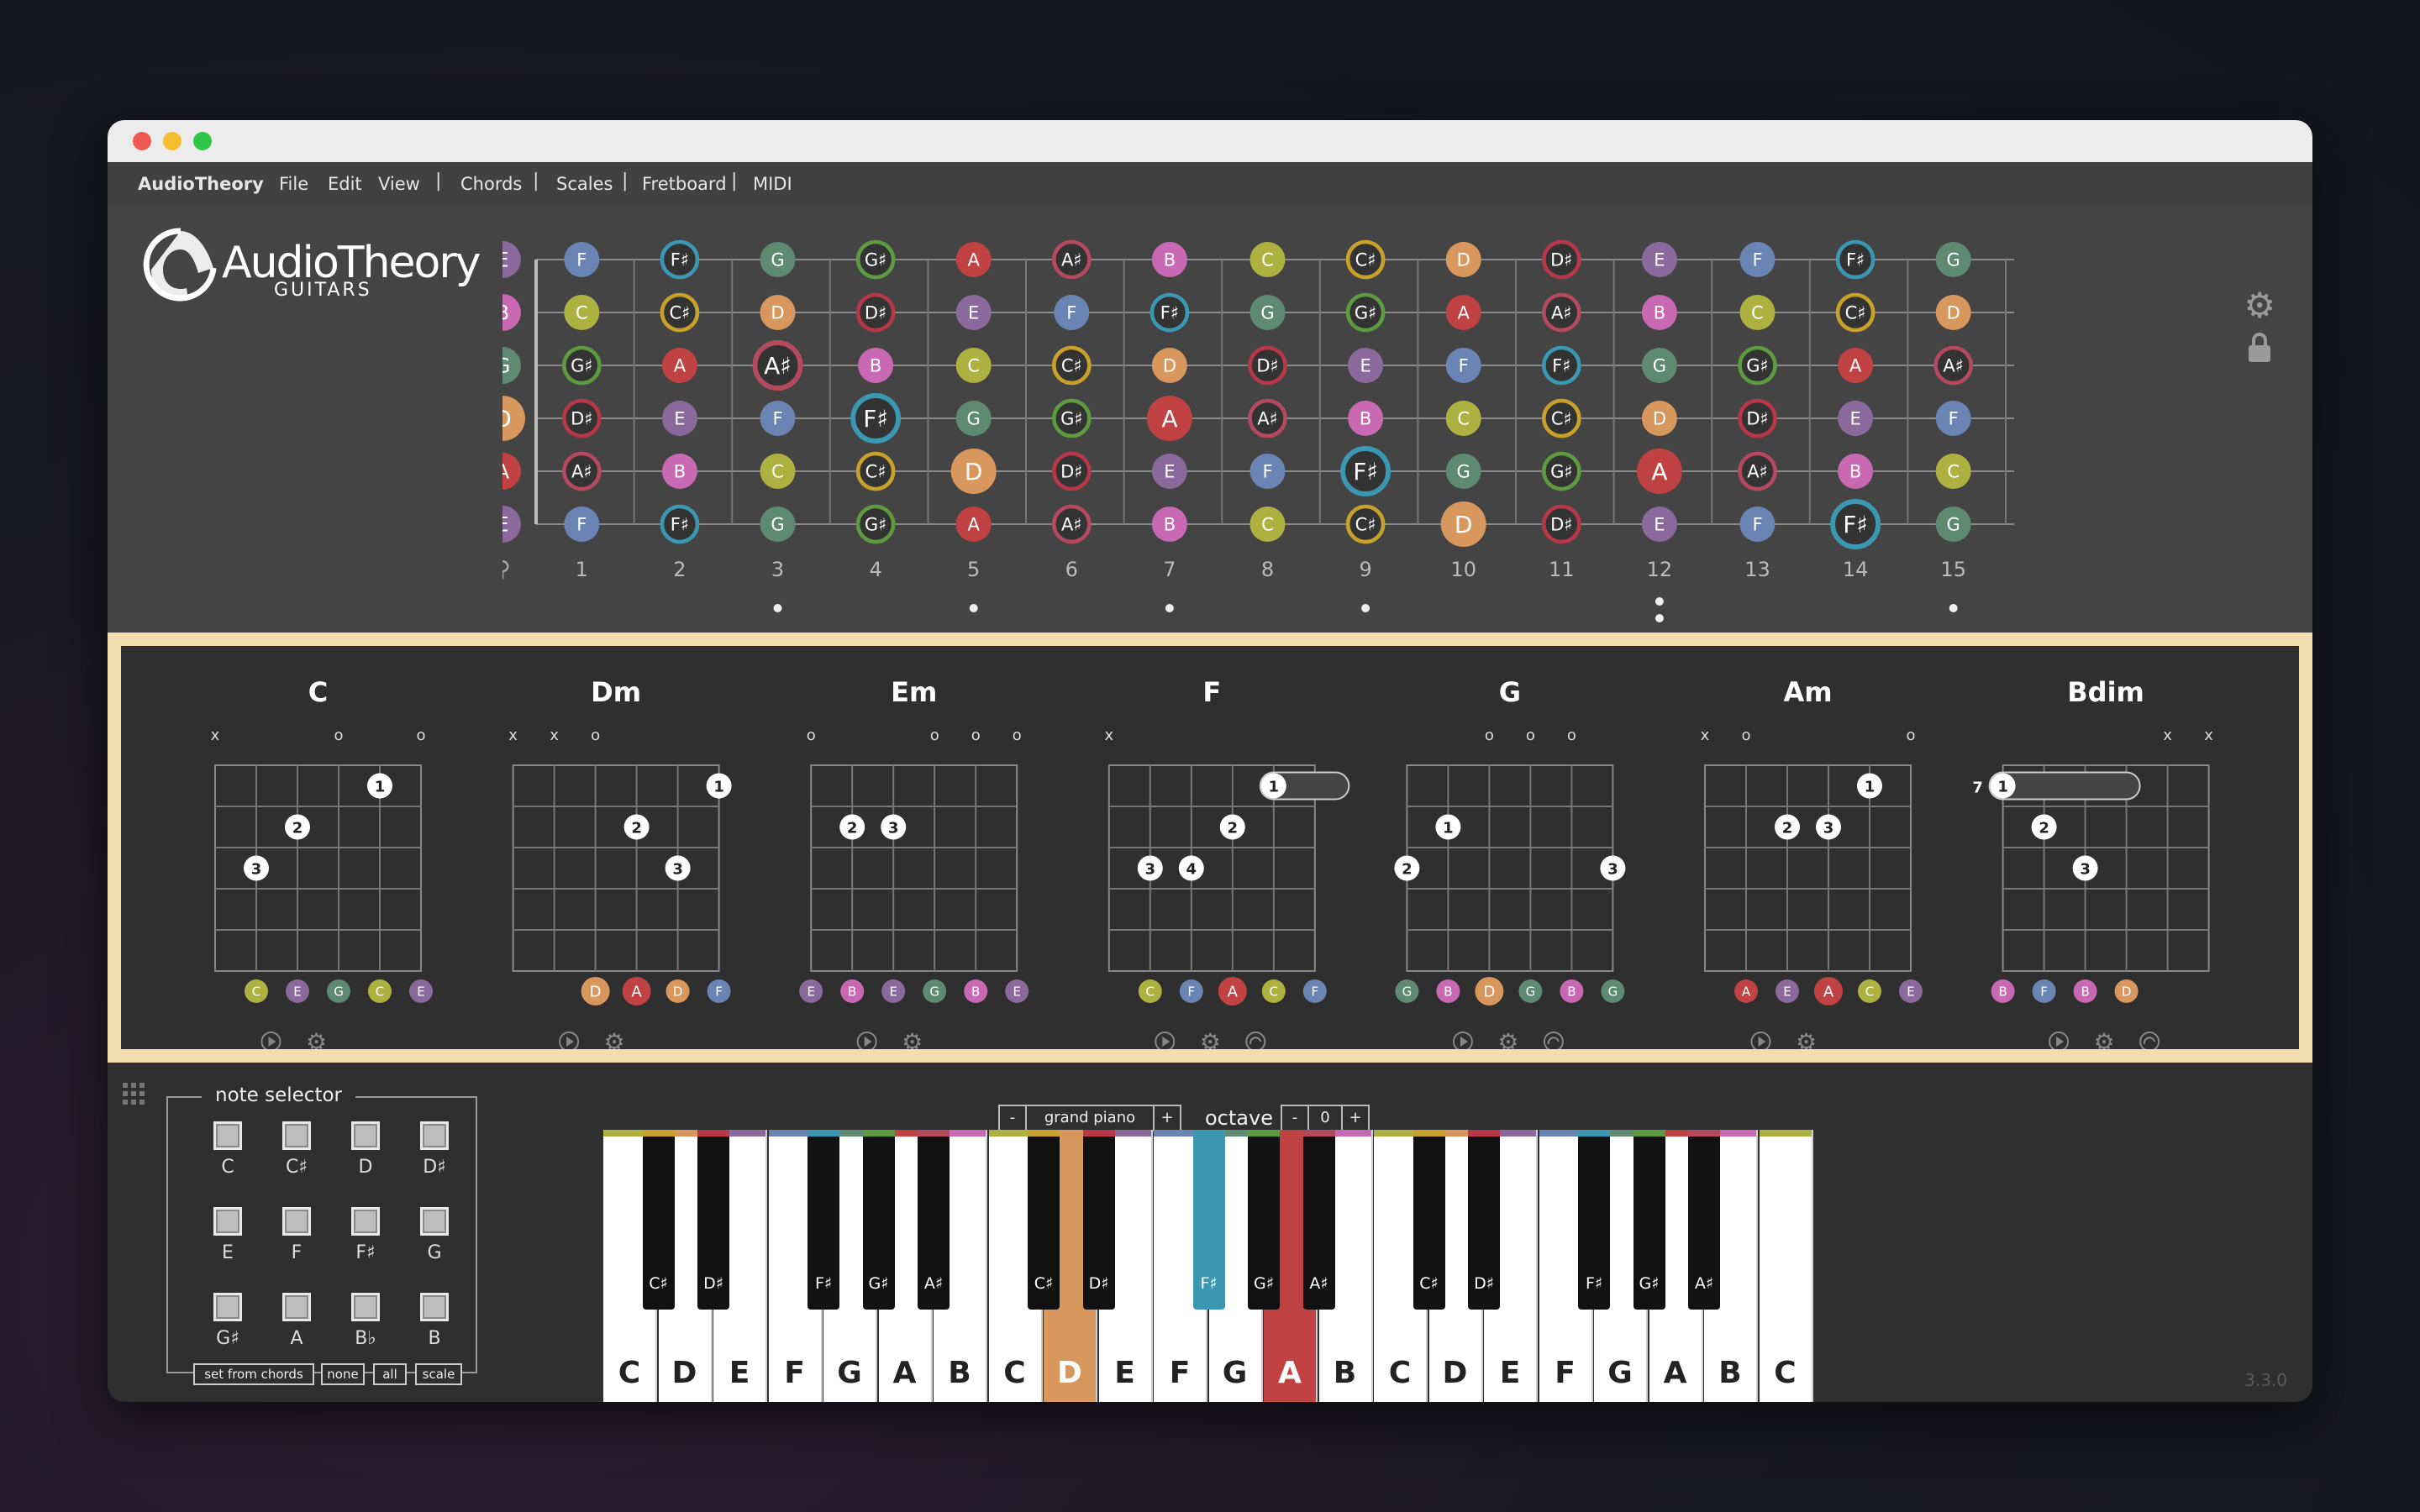 The image size is (2420, 1512). What do you see at coordinates (1090, 1118) in the screenshot?
I see `instrument-select: grand piano` at bounding box center [1090, 1118].